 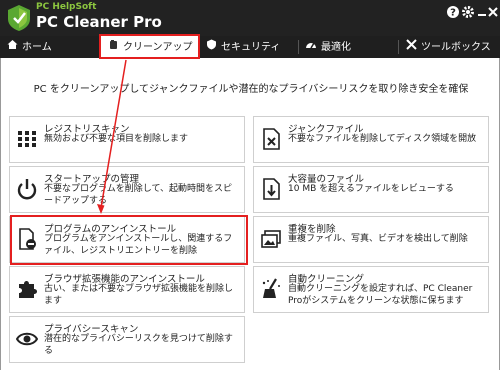 I want to click on card-startup-manager: スタートアップの管理 不要なプログラムを削除して、起動時間をスピードアップする, so click(x=127, y=189).